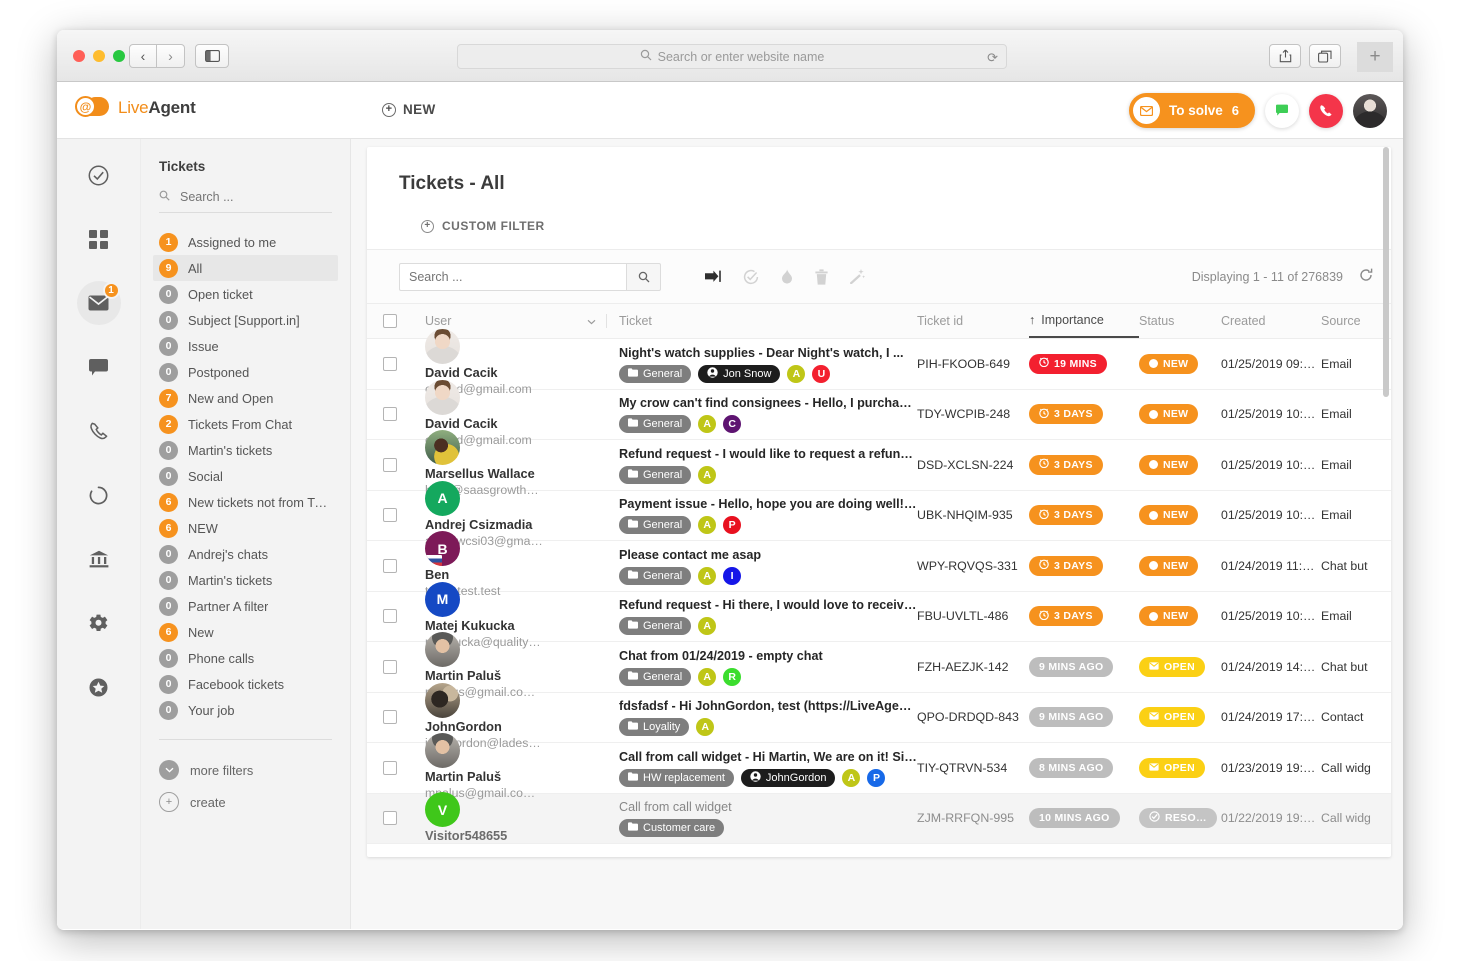  What do you see at coordinates (1366, 276) in the screenshot?
I see `refresh-icon` at bounding box center [1366, 276].